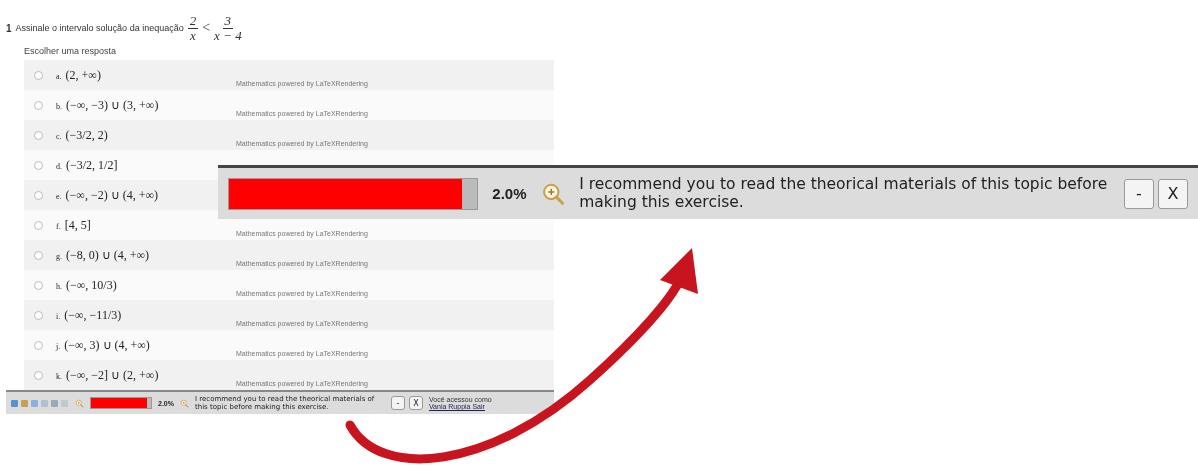  What do you see at coordinates (103, 255) in the screenshot?
I see `answer-option: g. (−8, 0) ∪ (4, +∞)` at bounding box center [103, 255].